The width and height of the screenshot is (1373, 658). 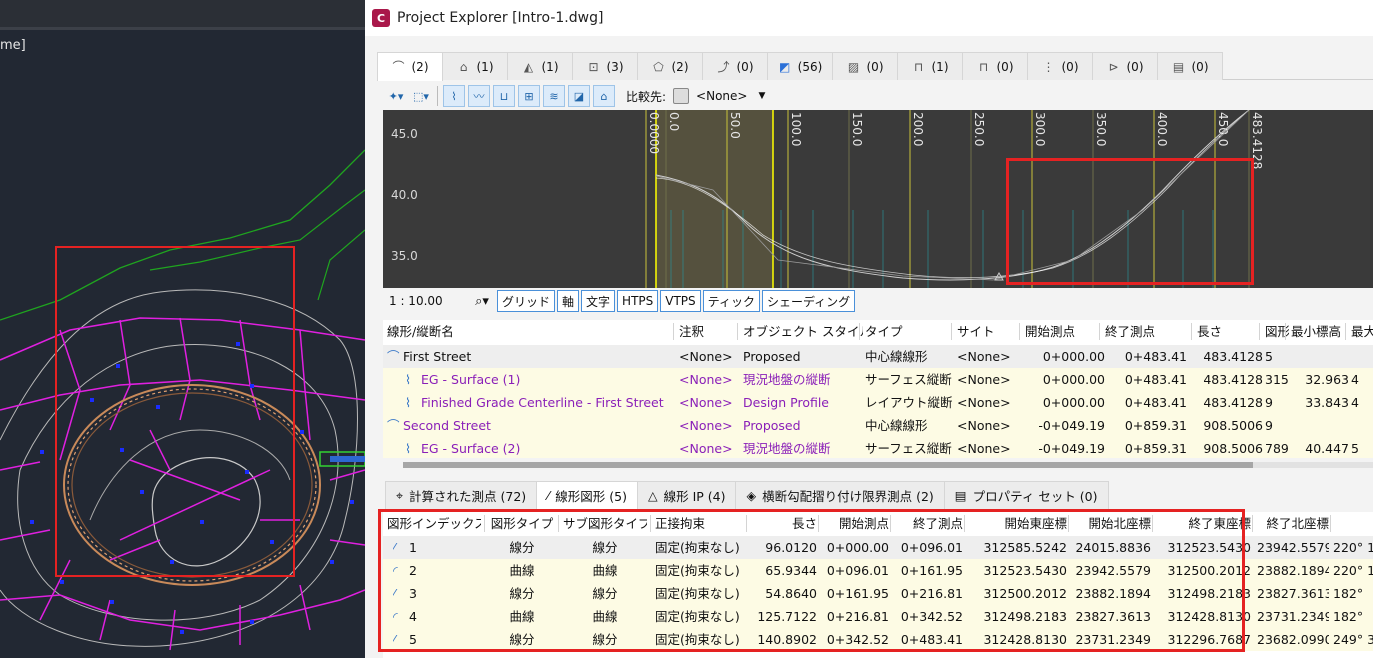 I want to click on column-header: オブジェクト スタイル, so click(x=803, y=331).